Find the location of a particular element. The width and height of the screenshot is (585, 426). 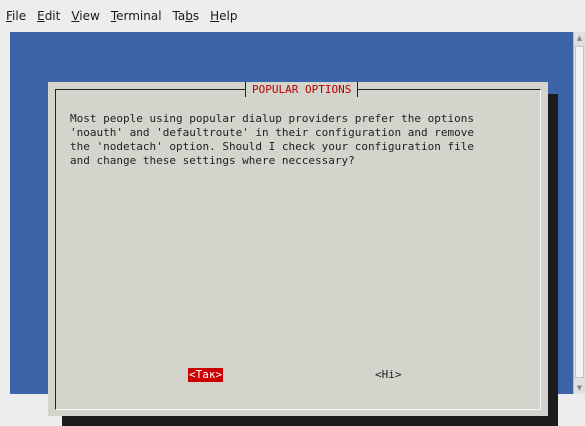

dialog-title: POPULAR OPTIONS is located at coordinates (302, 89).